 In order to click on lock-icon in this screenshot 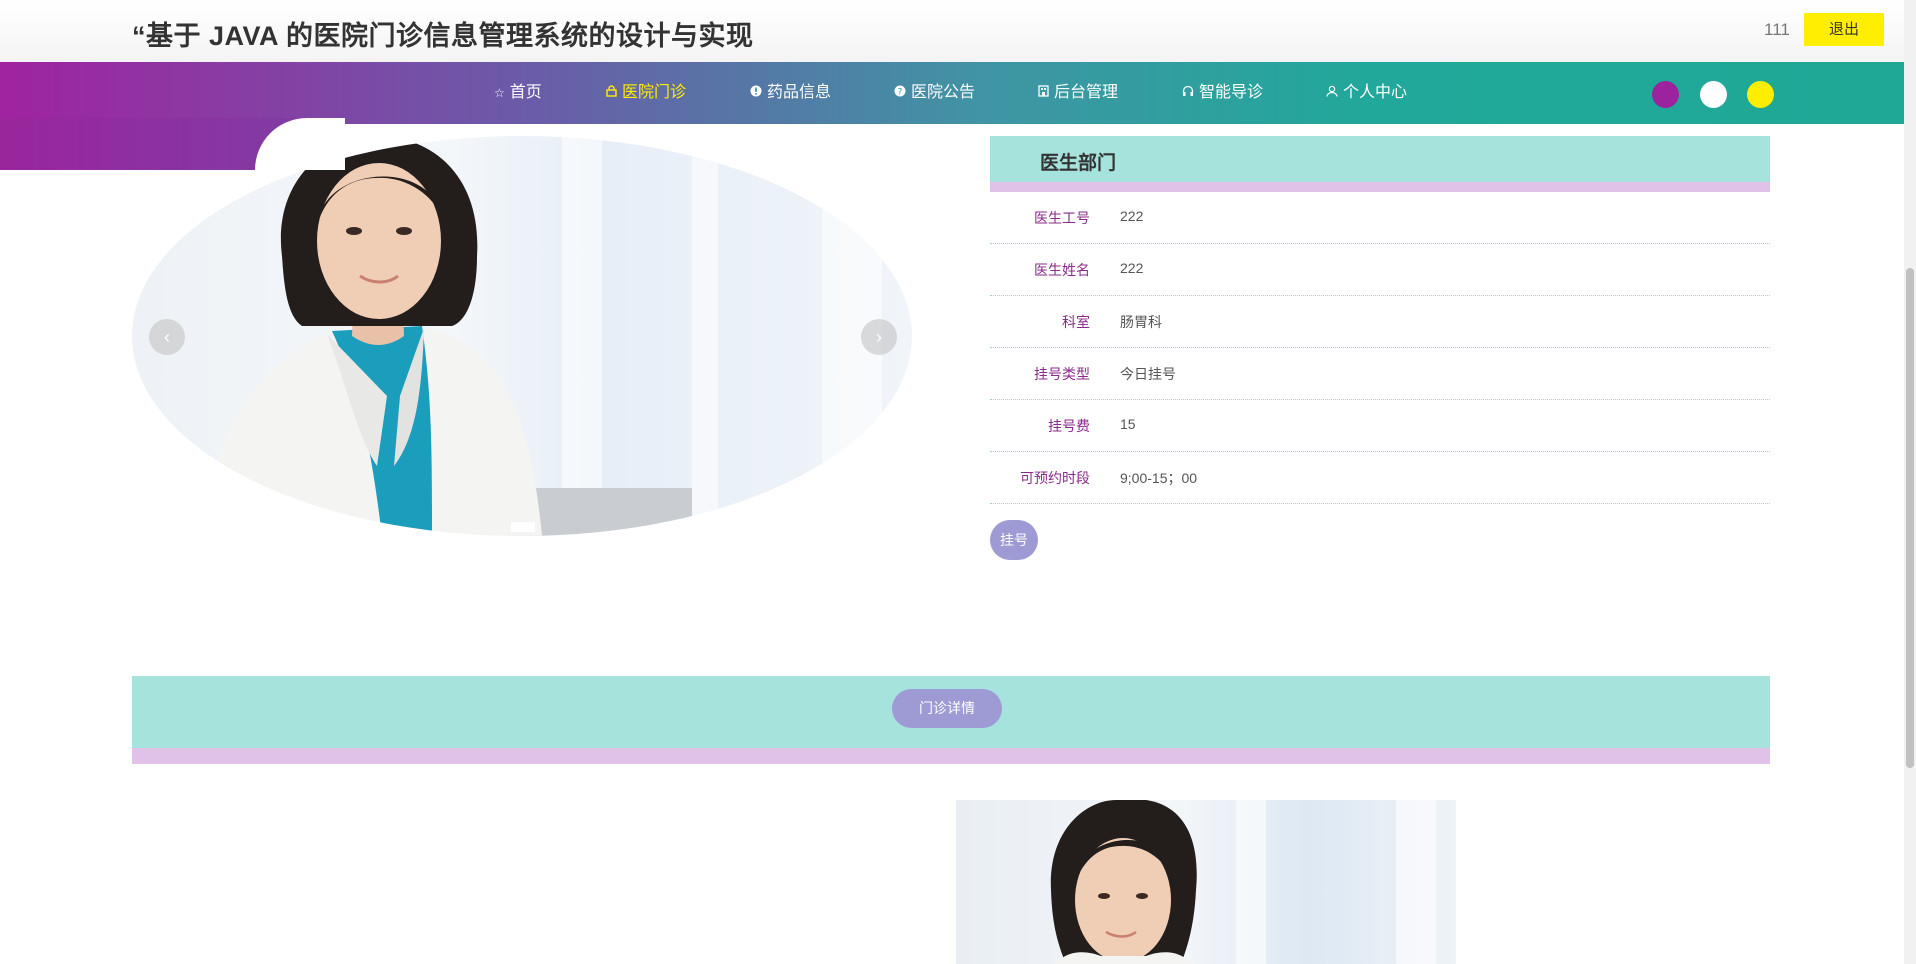, I will do `click(611, 93)`.